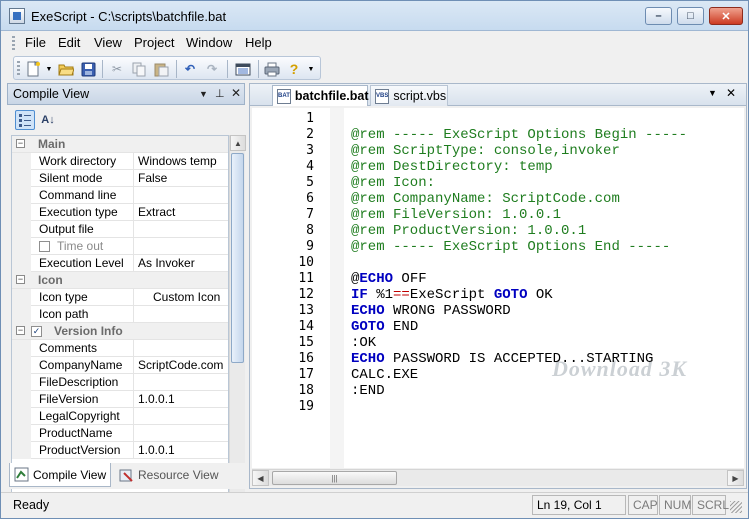  Describe the element at coordinates (156, 212) in the screenshot. I see `property-value: Extract` at that location.